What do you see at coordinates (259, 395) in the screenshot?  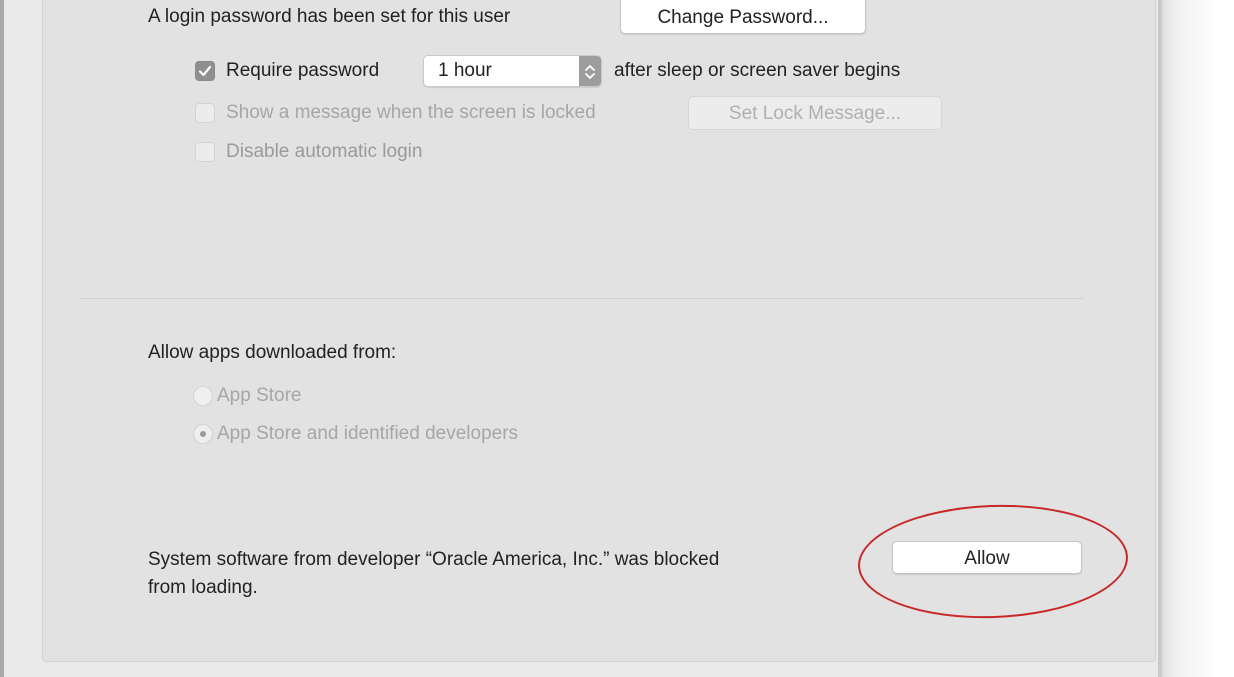 I see `radio-app-store-label: App Store` at bounding box center [259, 395].